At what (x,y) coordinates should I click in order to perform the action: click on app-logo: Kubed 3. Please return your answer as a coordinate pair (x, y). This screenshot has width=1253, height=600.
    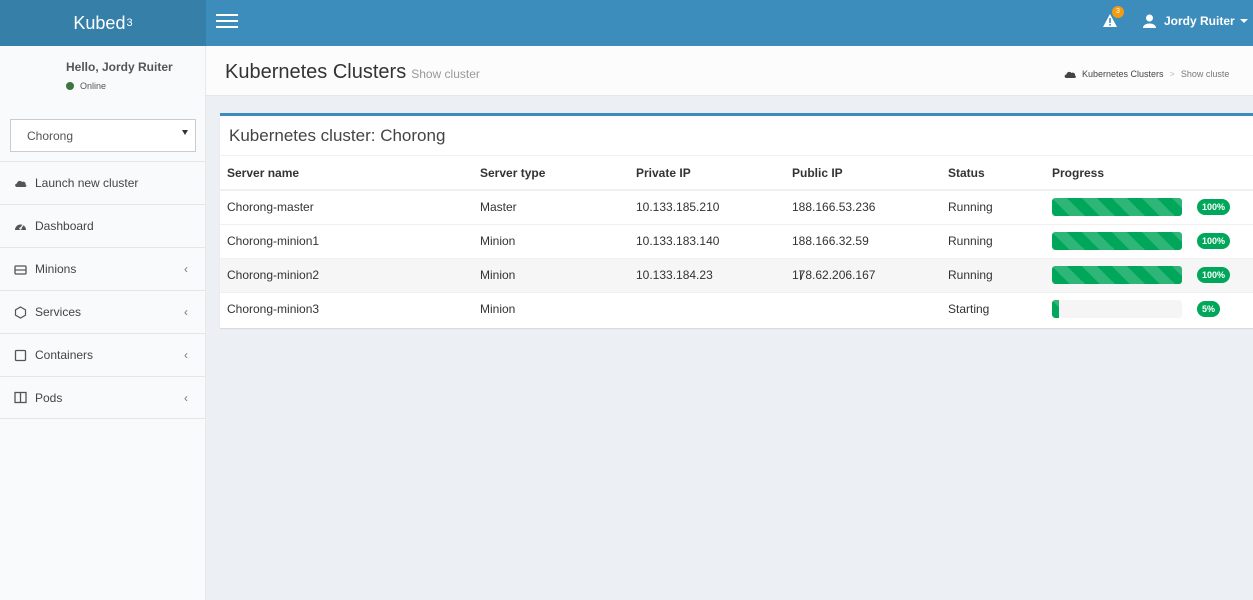
    Looking at the image, I should click on (103, 23).